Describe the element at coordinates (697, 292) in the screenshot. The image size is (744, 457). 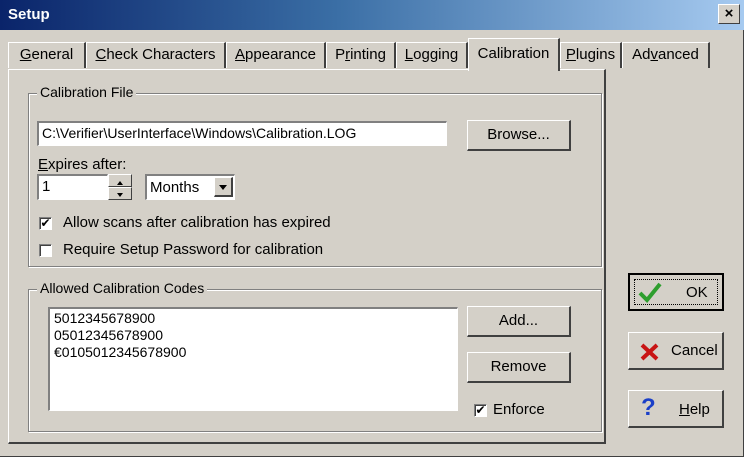
I see `ok-button-label: OK` at that location.